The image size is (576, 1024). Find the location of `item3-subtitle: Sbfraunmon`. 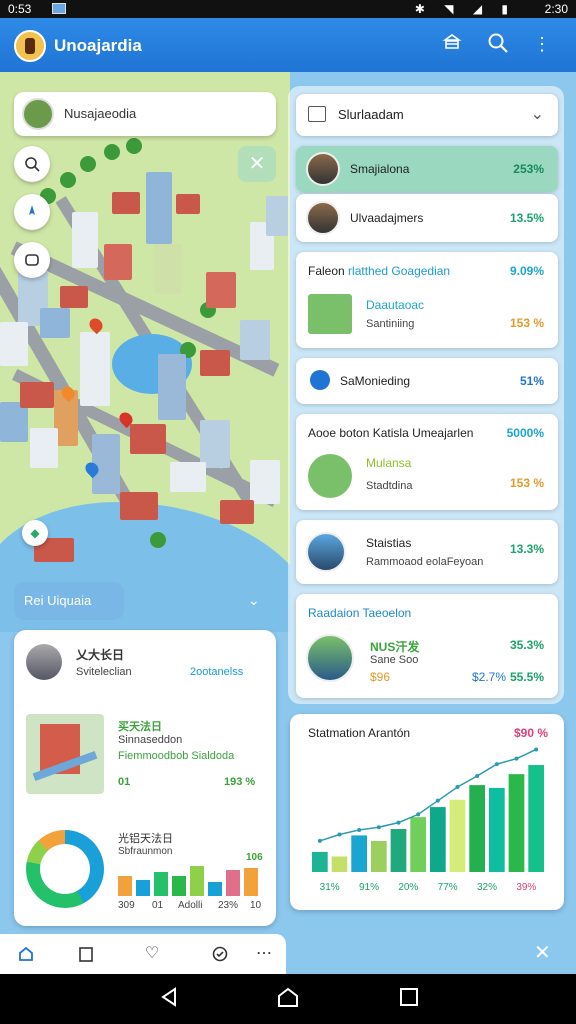

item3-subtitle: Sbfraunmon is located at coordinates (145, 851).